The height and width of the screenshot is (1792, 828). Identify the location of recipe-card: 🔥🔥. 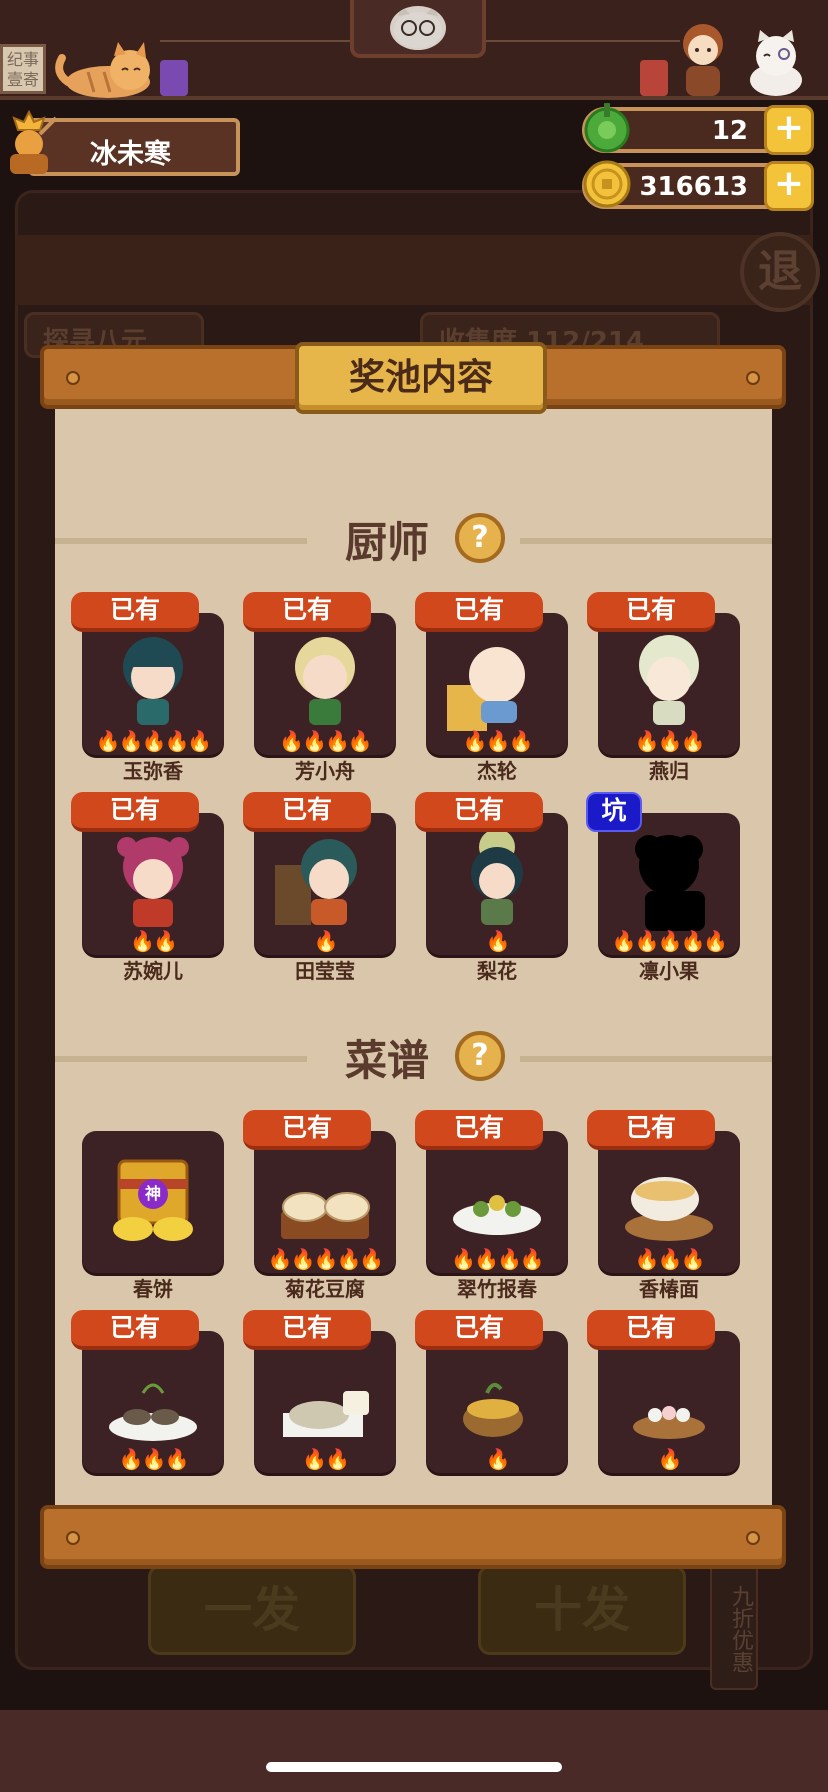
(325, 1402).